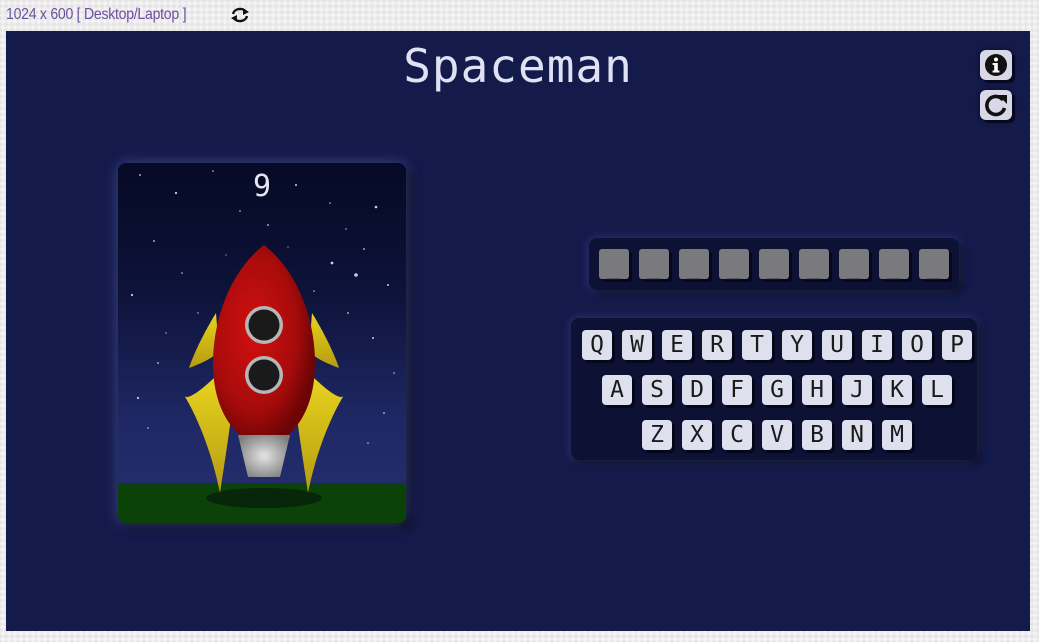 This screenshot has height=642, width=1039. What do you see at coordinates (637, 345) in the screenshot?
I see `key-w: W` at bounding box center [637, 345].